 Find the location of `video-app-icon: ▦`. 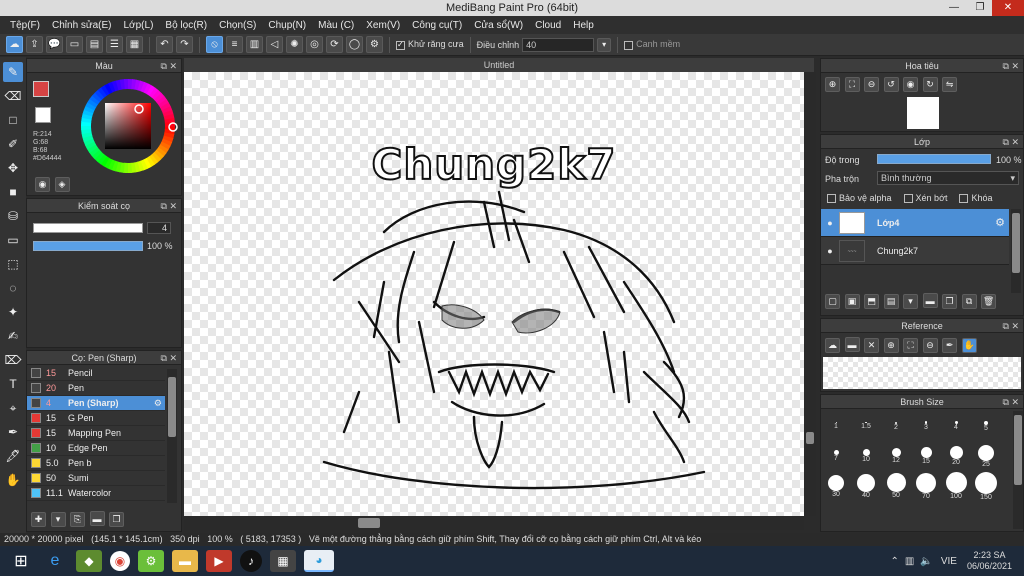

video-app-icon: ▦ is located at coordinates (283, 561).